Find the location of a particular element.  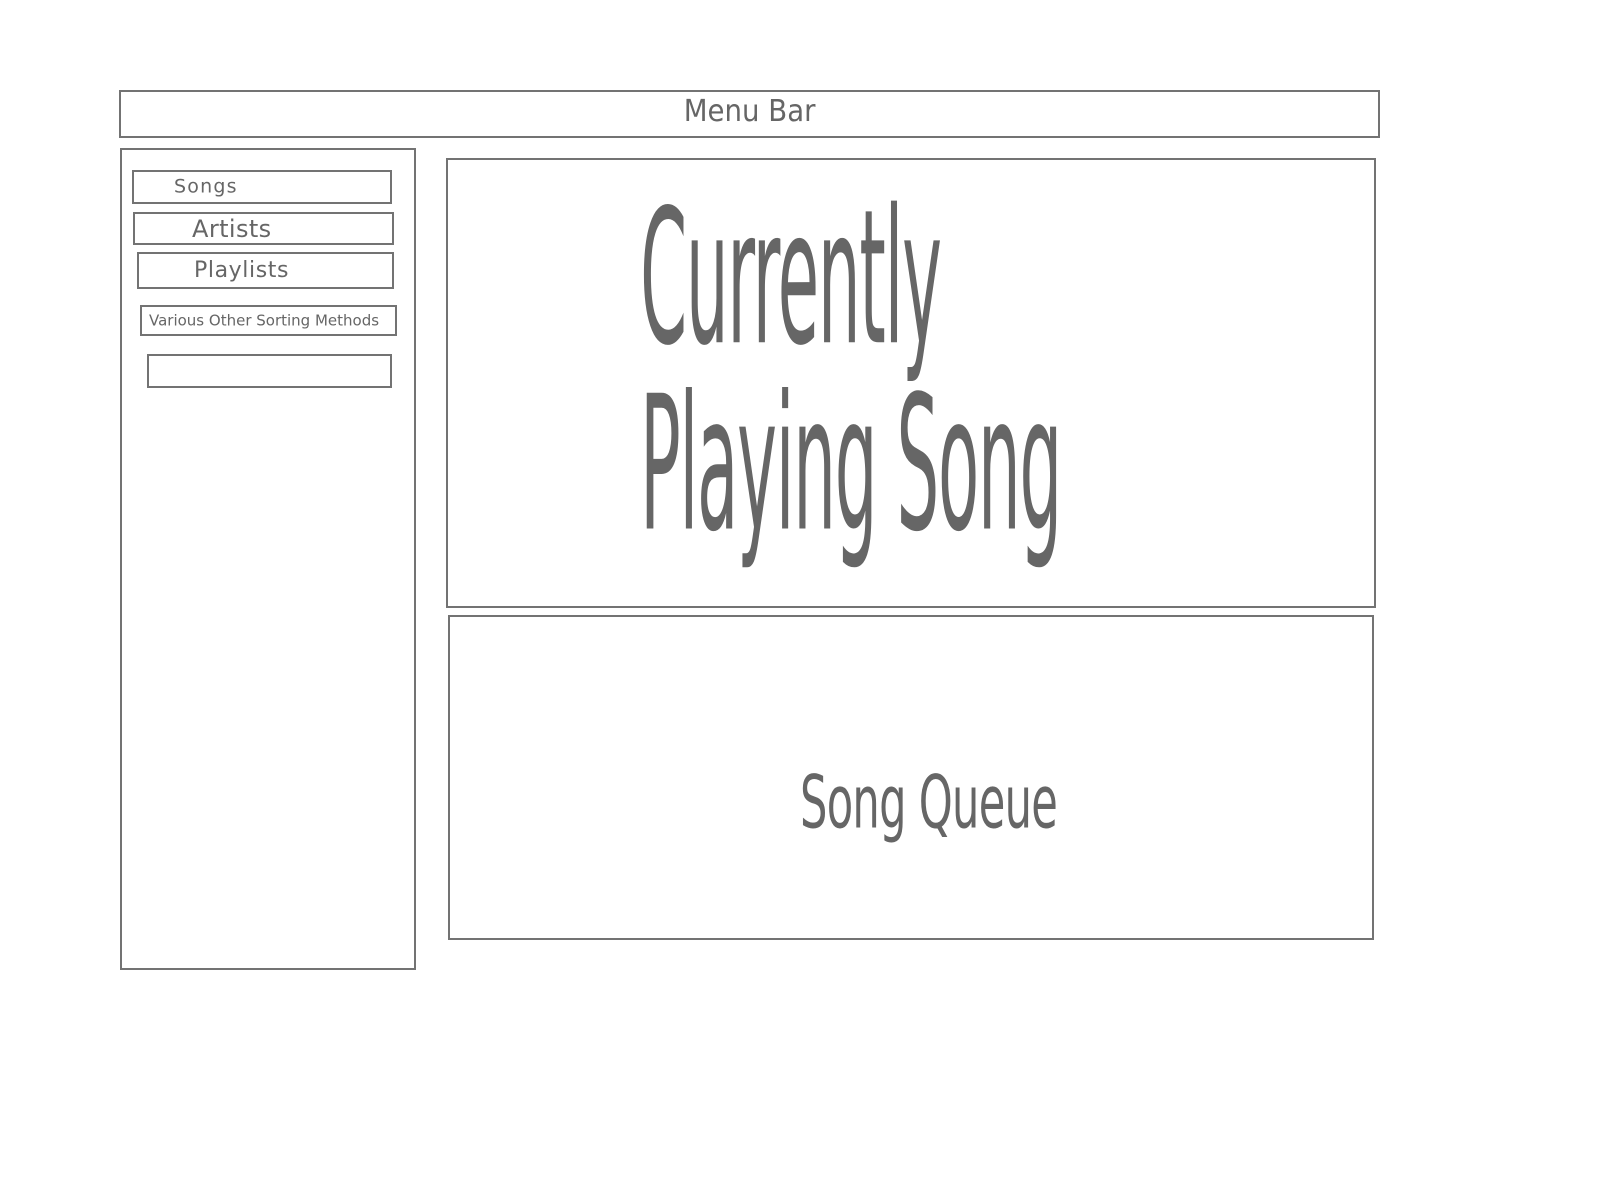

sidebar-item-other-sorting: Various Other Sorting Methods is located at coordinates (268, 320).